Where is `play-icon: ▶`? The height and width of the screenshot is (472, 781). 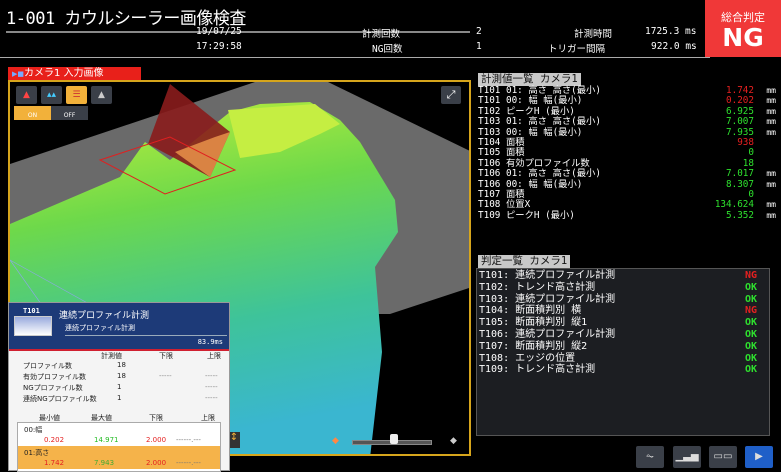 play-icon: ▶ is located at coordinates (759, 456).